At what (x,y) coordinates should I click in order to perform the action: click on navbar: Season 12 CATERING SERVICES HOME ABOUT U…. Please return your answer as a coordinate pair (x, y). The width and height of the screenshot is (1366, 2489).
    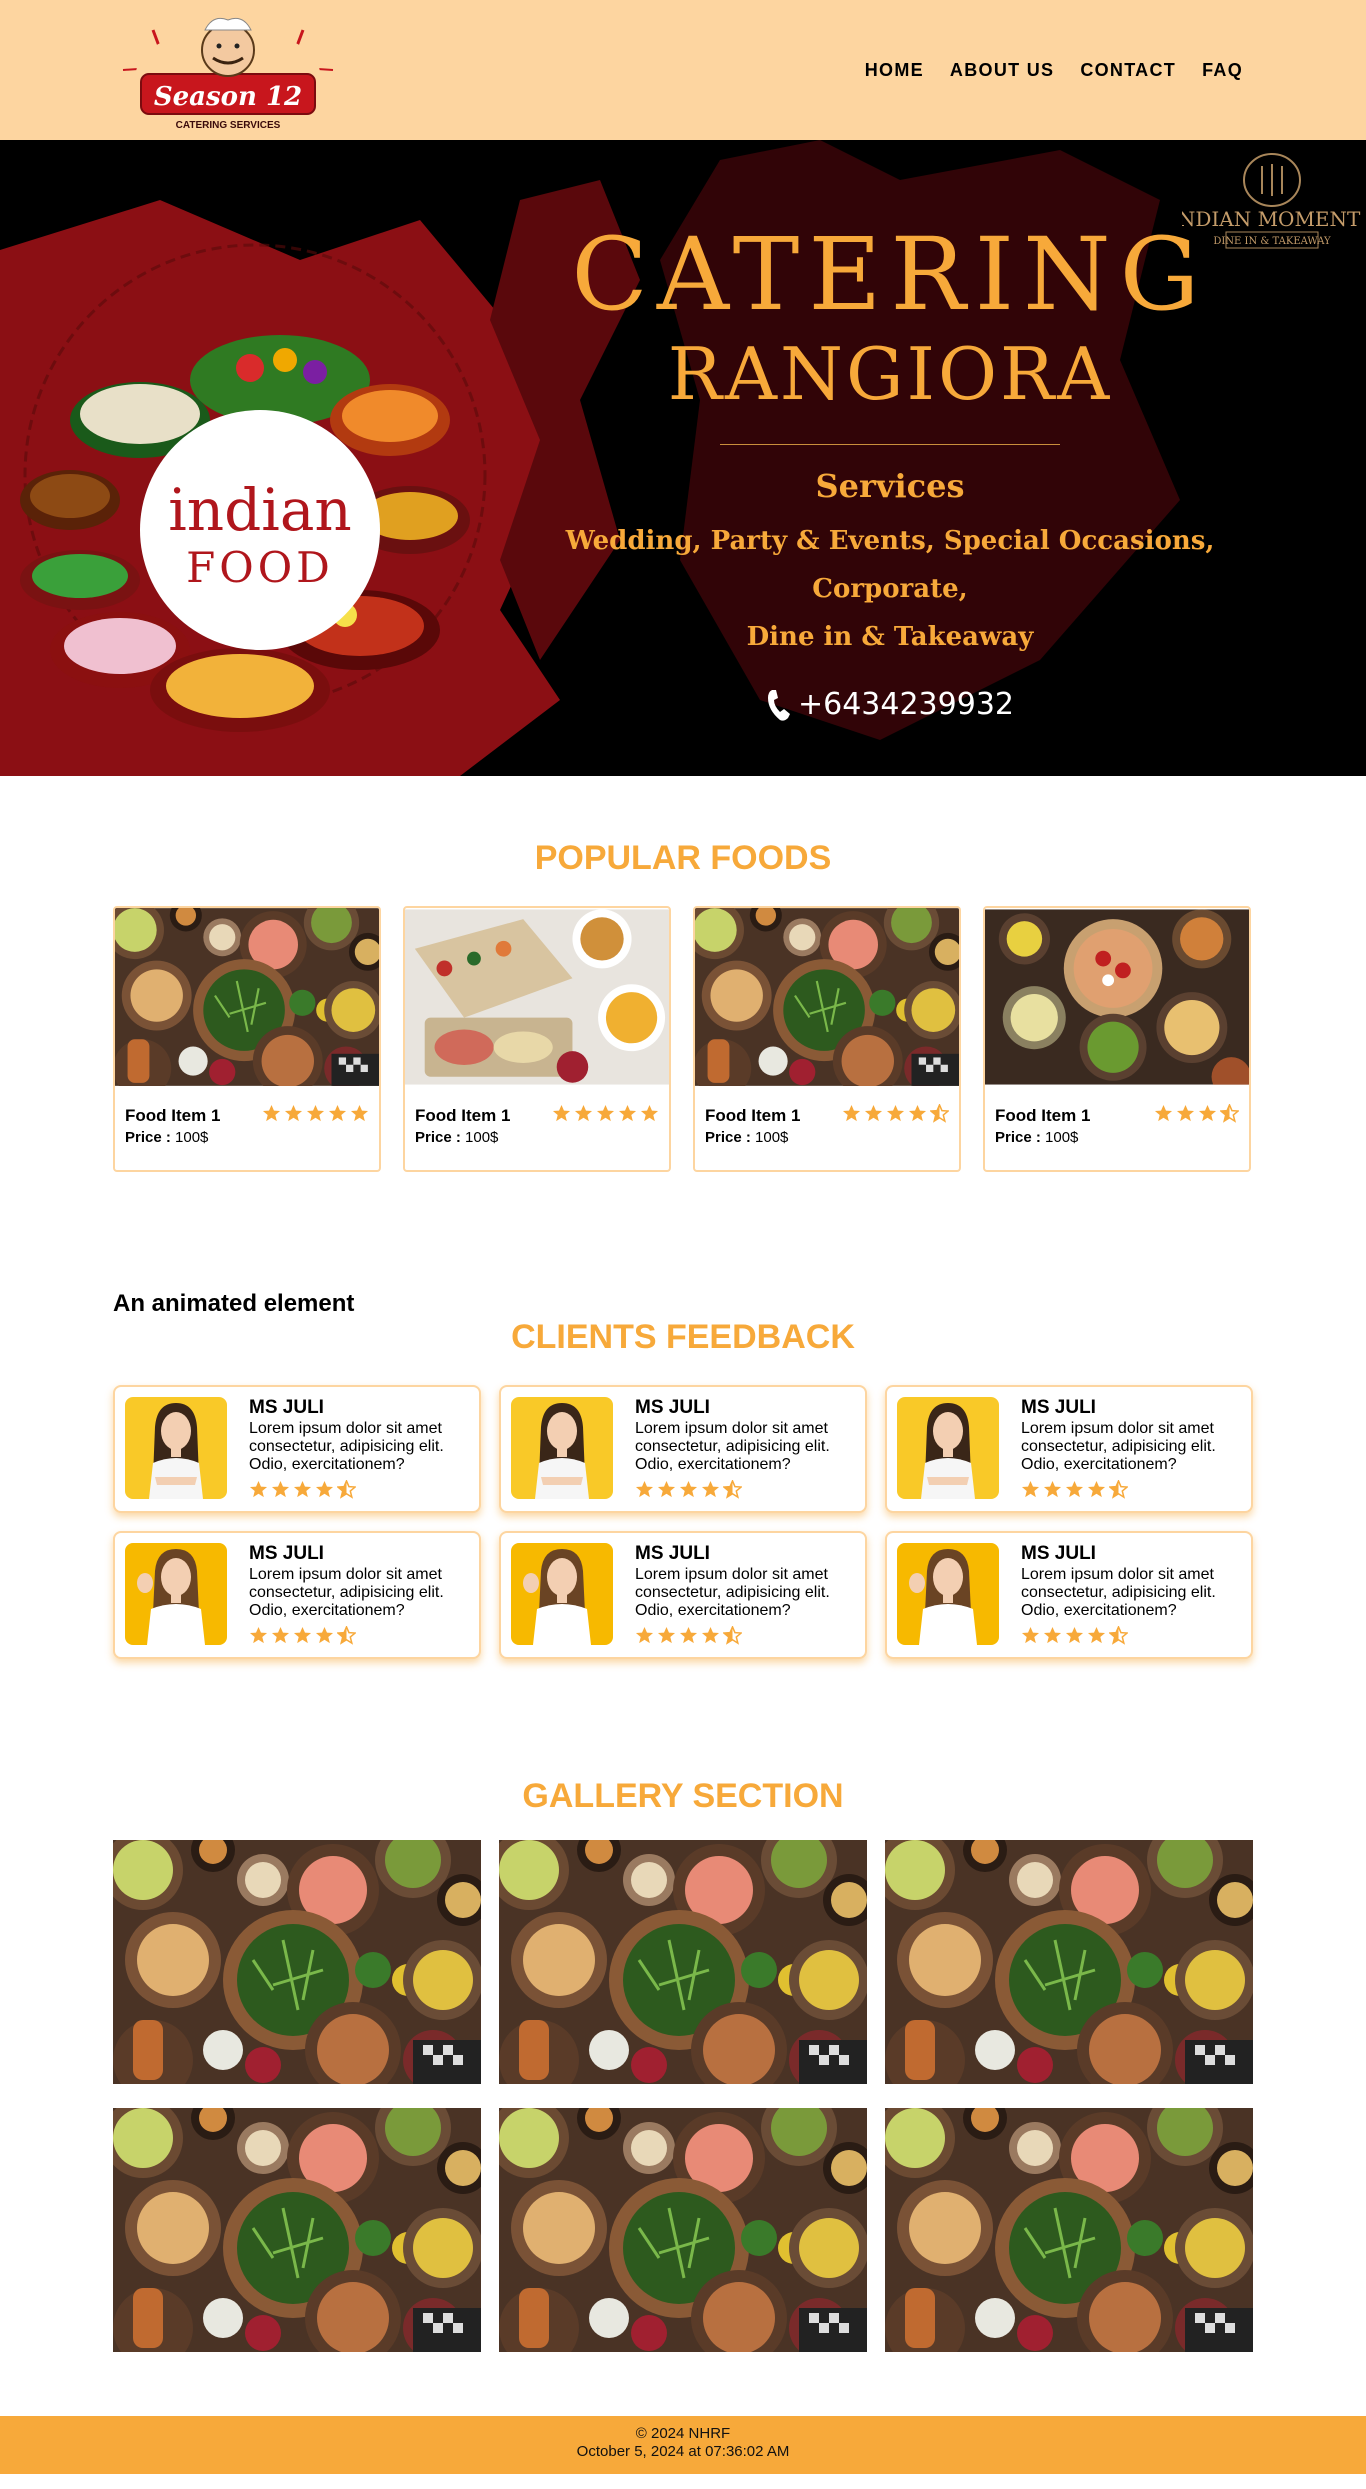
    Looking at the image, I should click on (683, 70).